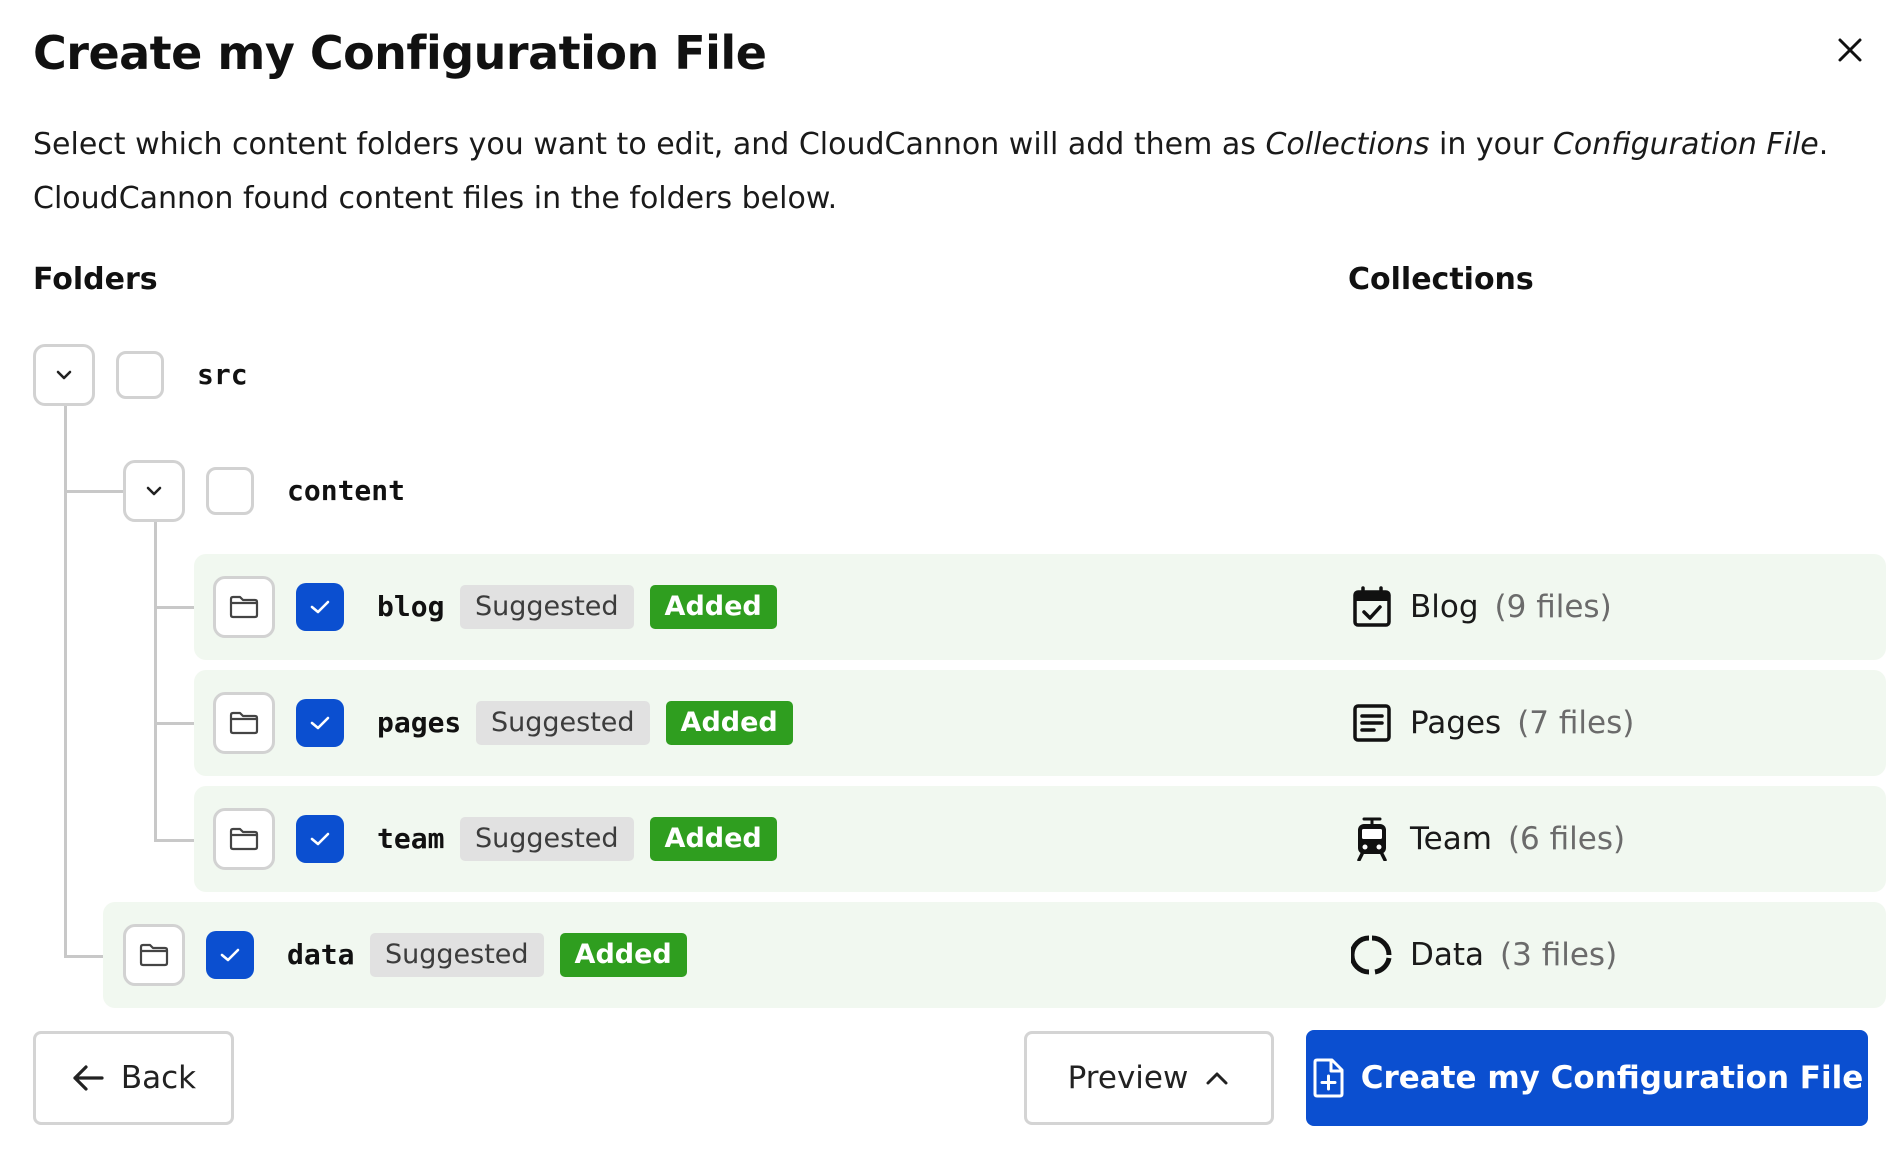 The image size is (1900, 1150). Describe the element at coordinates (88, 1078) in the screenshot. I see `arrow-left-icon` at that location.